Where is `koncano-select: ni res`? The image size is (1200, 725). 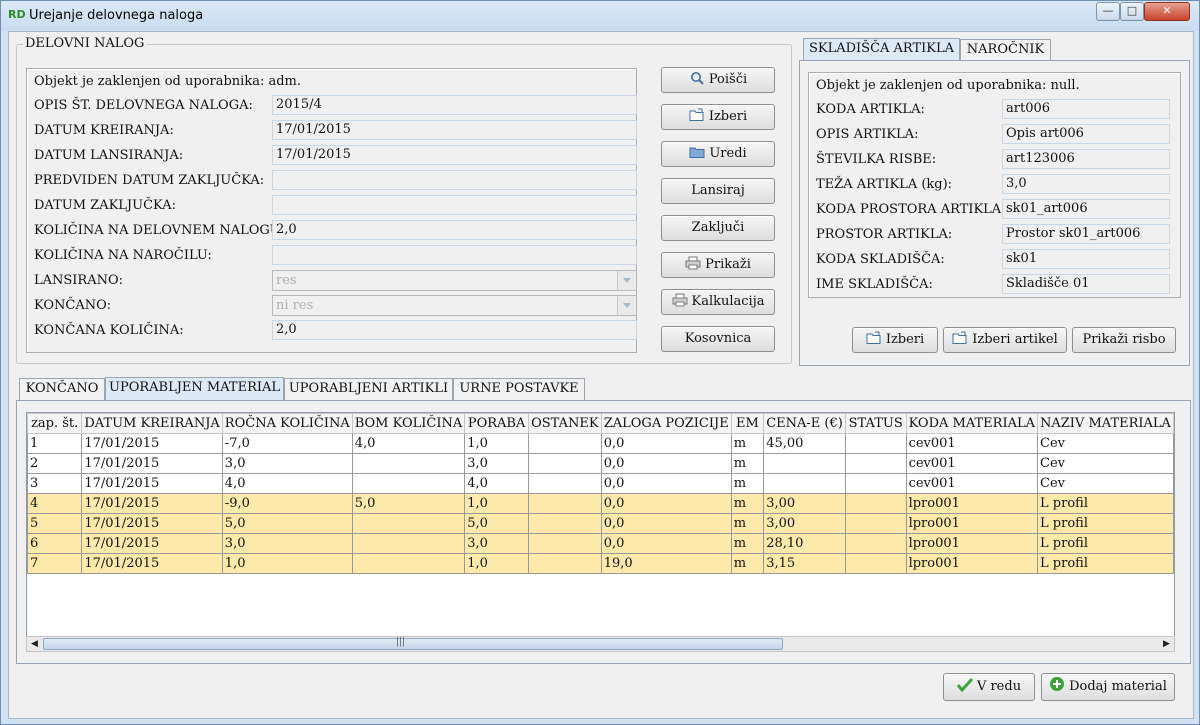 koncano-select: ni res is located at coordinates (454, 305).